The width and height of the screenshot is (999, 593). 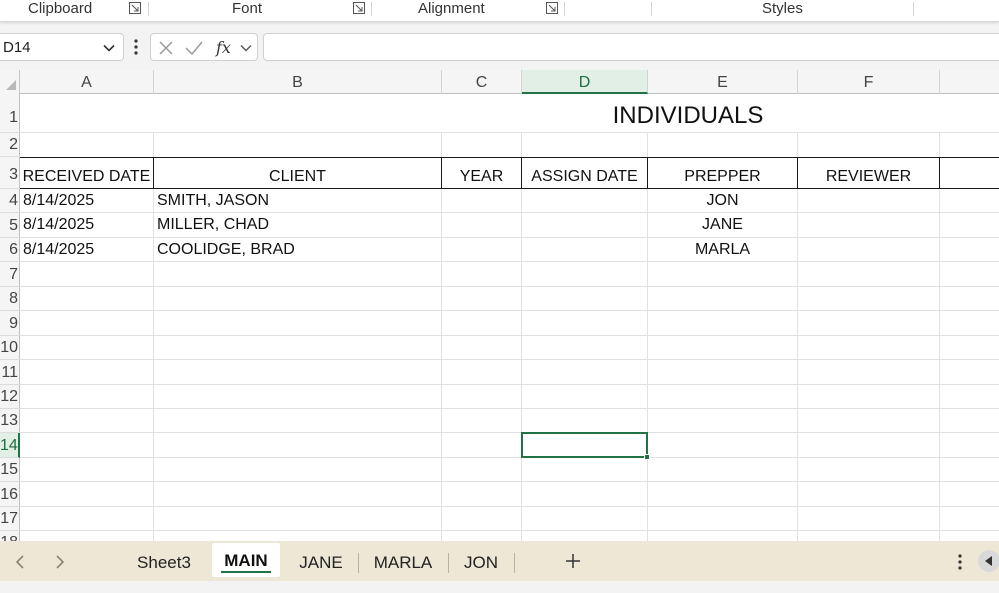 I want to click on row-header: 17, so click(x=10, y=519).